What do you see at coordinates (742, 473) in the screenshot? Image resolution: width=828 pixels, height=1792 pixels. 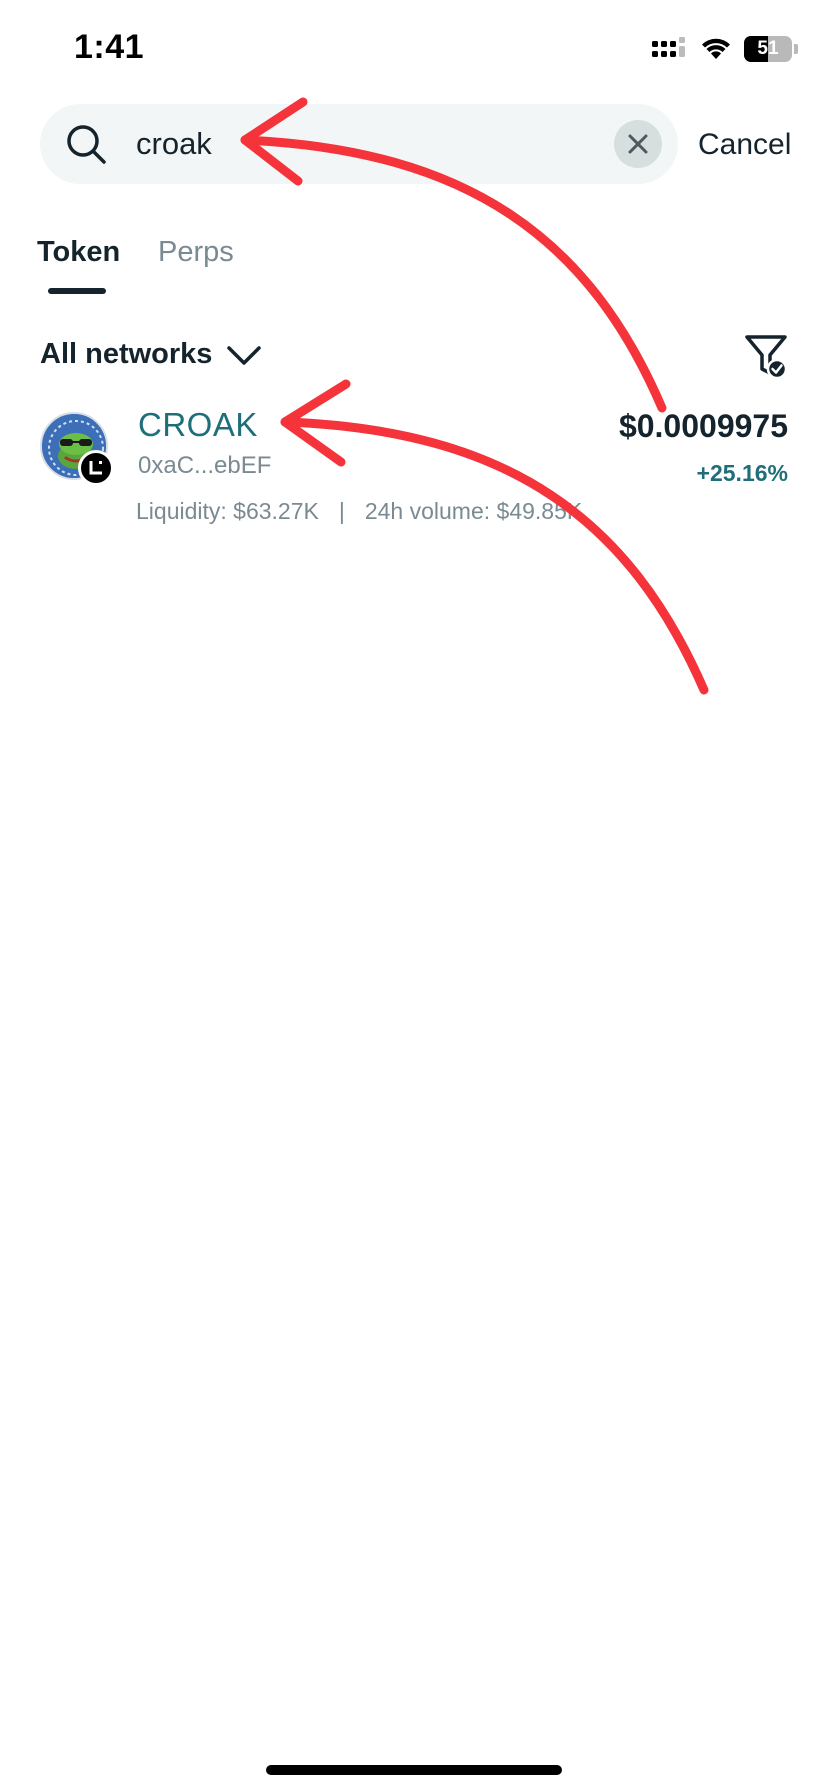 I see `token-price-change: +25.16%` at bounding box center [742, 473].